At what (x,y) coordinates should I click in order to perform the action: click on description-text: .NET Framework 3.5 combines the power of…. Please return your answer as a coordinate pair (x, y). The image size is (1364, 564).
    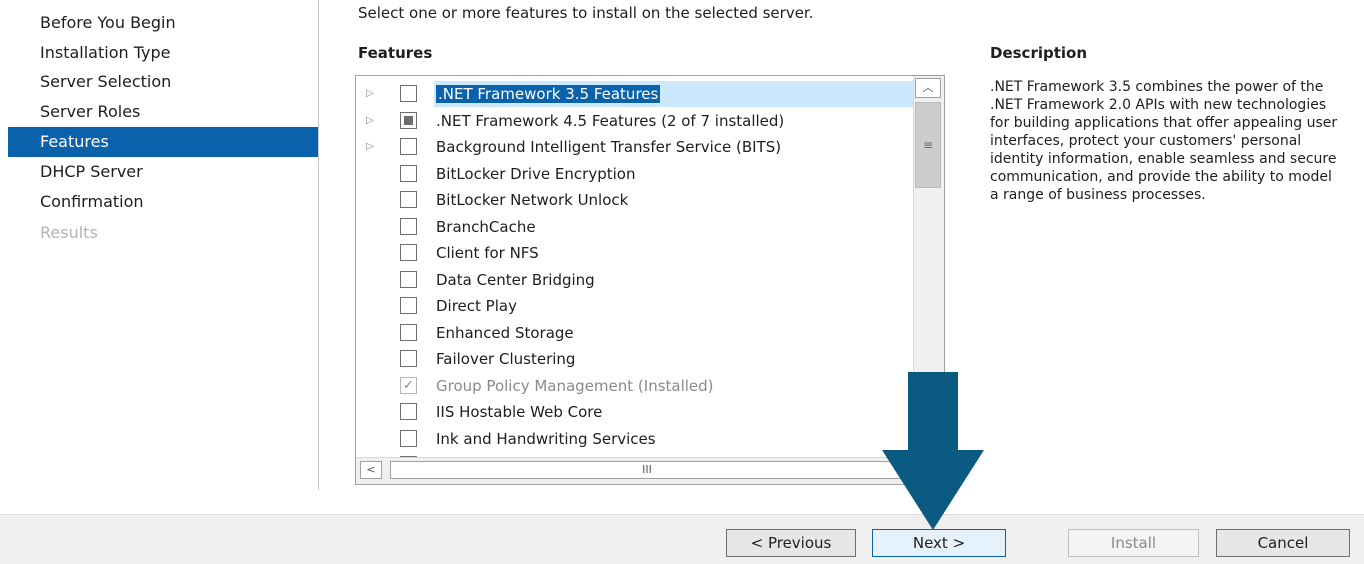
    Looking at the image, I should click on (1164, 141).